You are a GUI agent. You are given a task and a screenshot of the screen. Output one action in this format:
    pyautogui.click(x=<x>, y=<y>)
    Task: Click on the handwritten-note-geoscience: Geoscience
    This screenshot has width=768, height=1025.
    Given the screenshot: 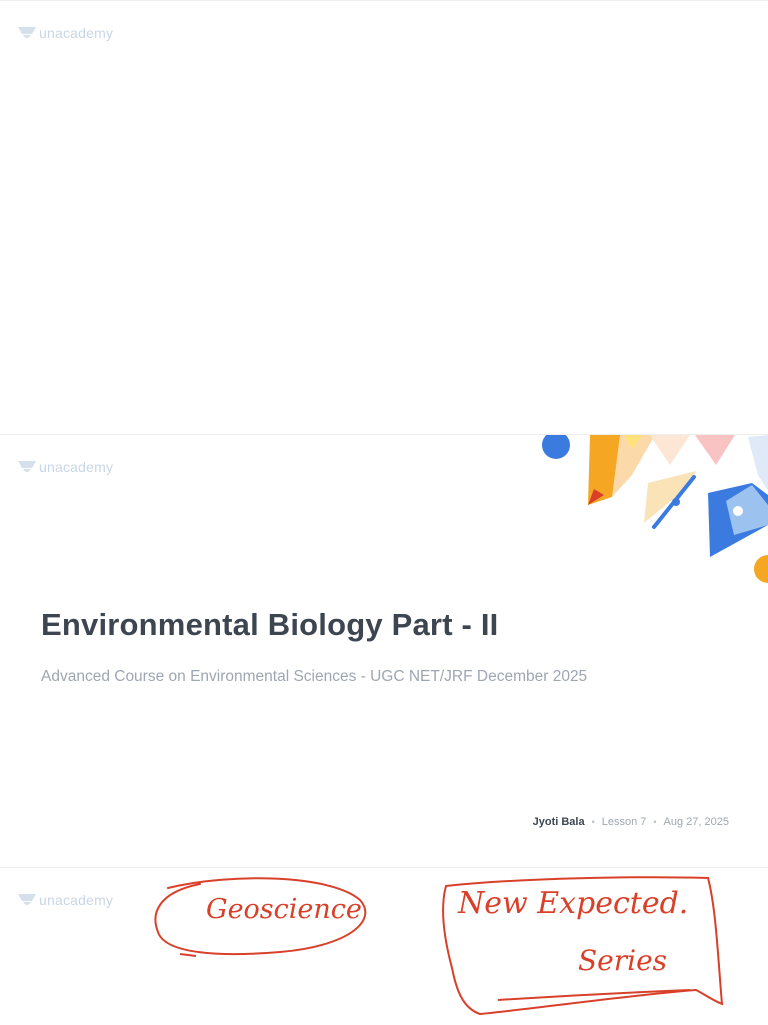 What is the action you would take?
    pyautogui.click(x=284, y=909)
    